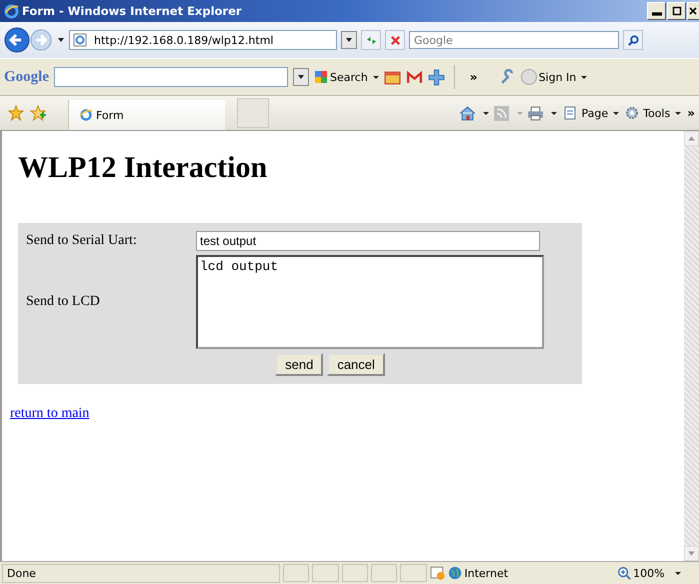 This screenshot has width=699, height=584. I want to click on page-heading: WLP12 Interaction, so click(143, 168).